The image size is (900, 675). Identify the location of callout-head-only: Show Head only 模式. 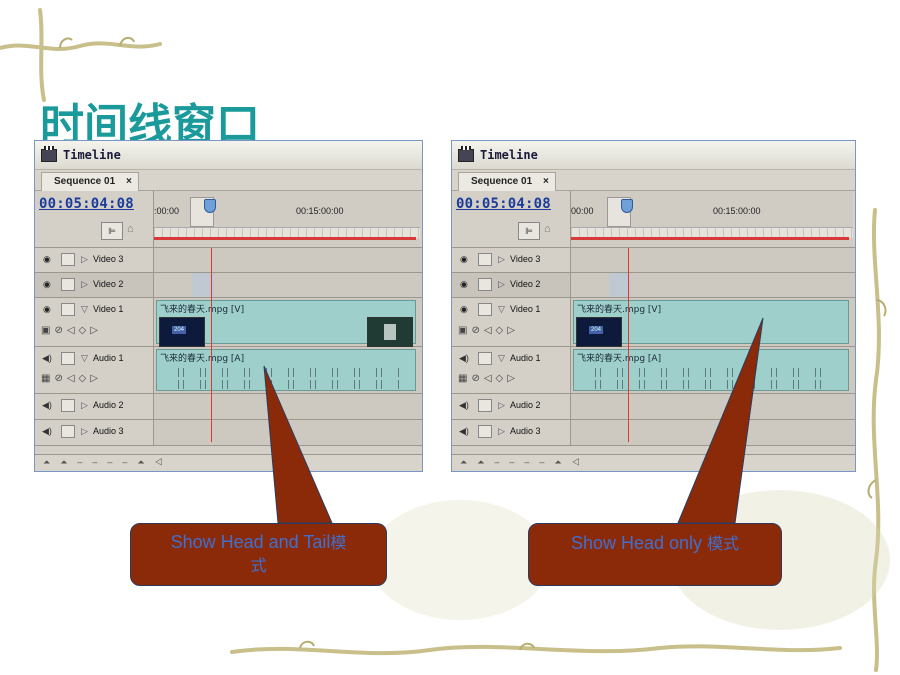
(655, 554).